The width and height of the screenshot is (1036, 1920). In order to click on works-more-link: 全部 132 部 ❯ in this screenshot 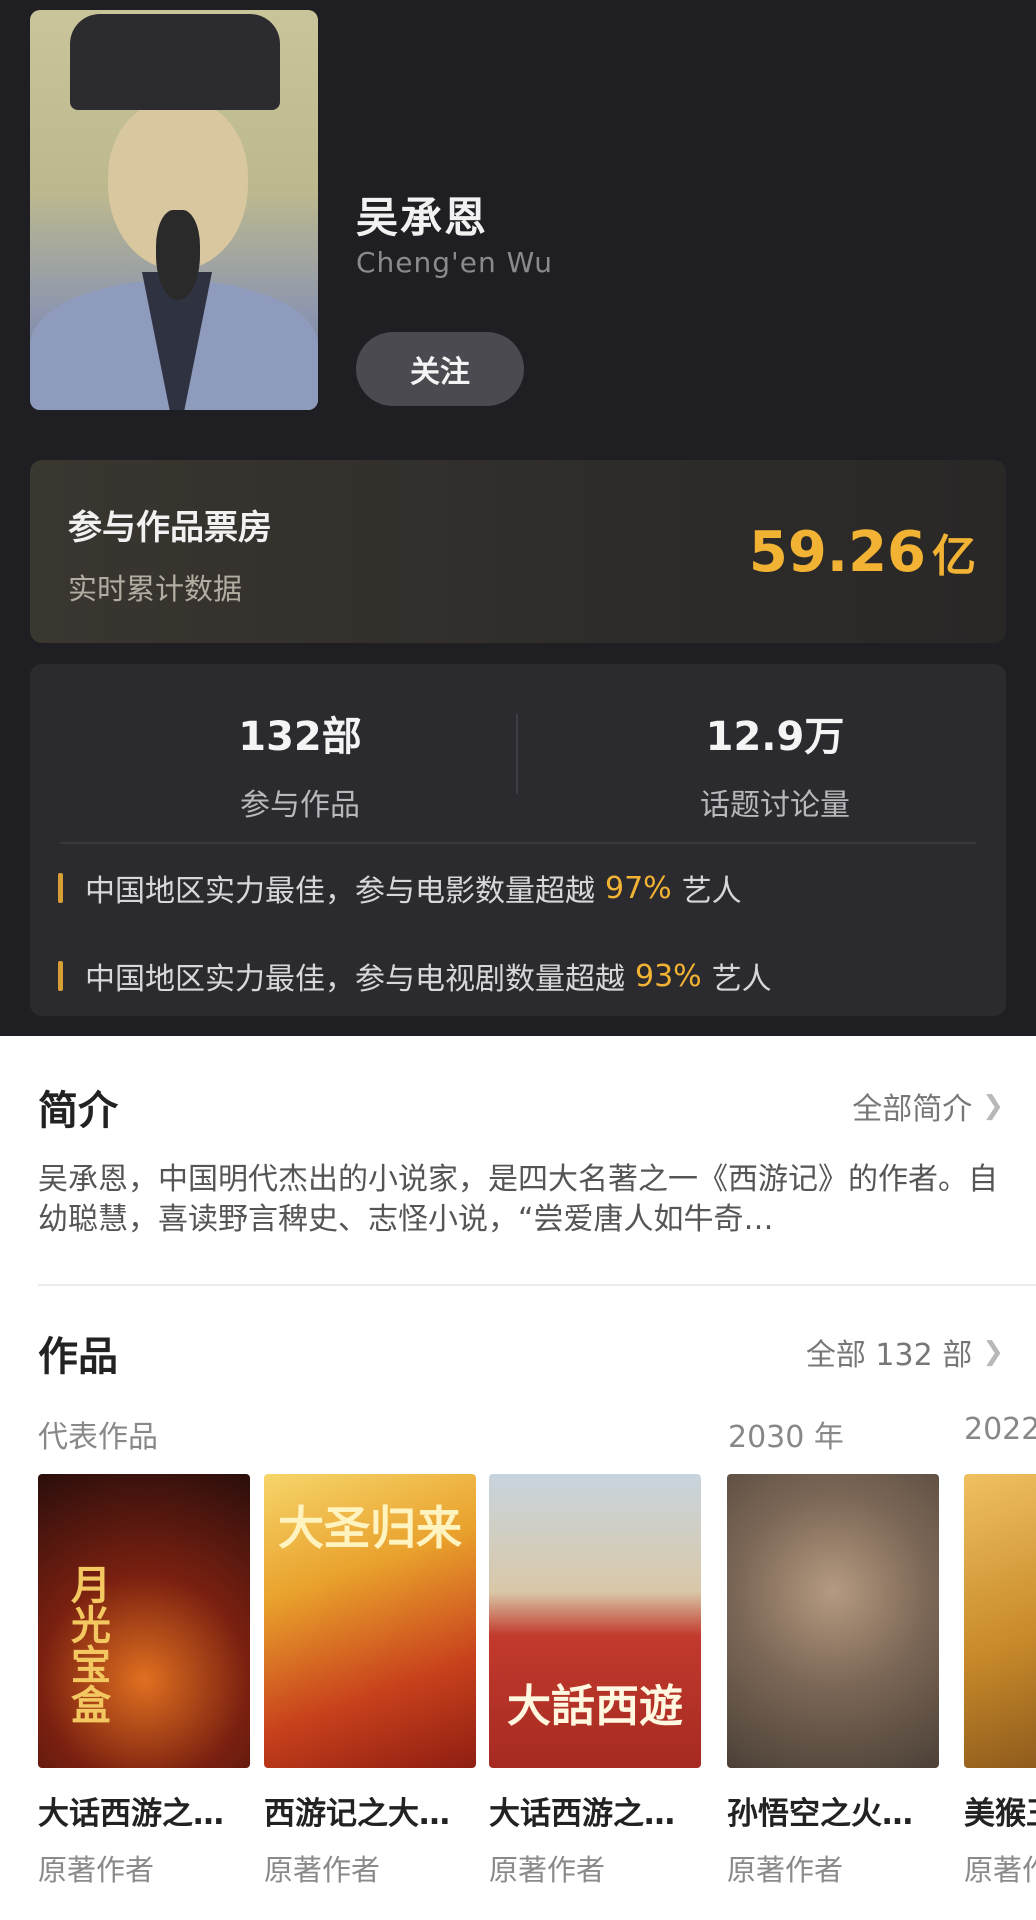, I will do `click(905, 1352)`.